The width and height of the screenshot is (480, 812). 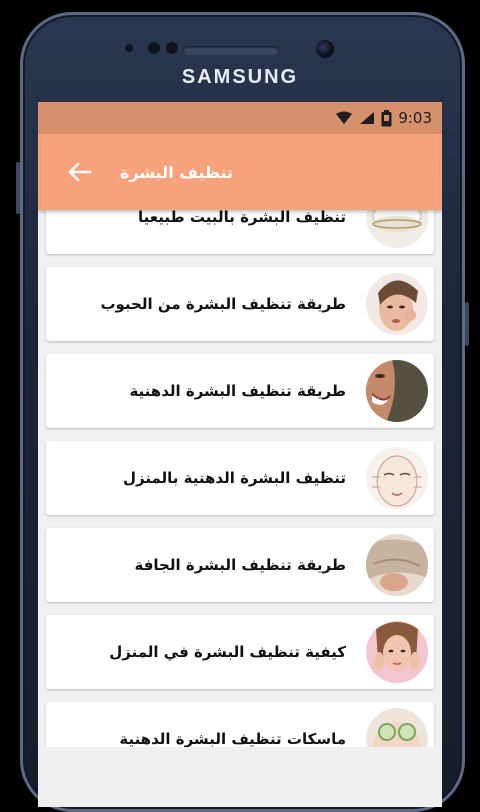 I want to click on page-title: تنظيف البشرة, so click(x=176, y=172).